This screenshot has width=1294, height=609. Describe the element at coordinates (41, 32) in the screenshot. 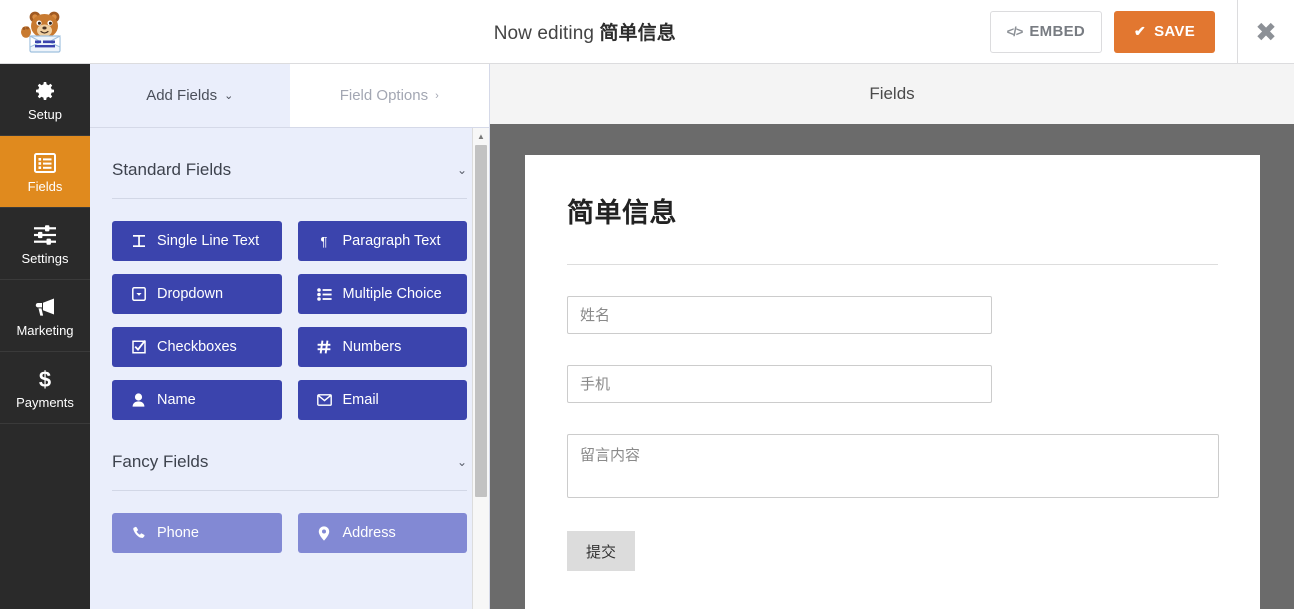

I see `wpforms-bear-mascot-icon` at that location.